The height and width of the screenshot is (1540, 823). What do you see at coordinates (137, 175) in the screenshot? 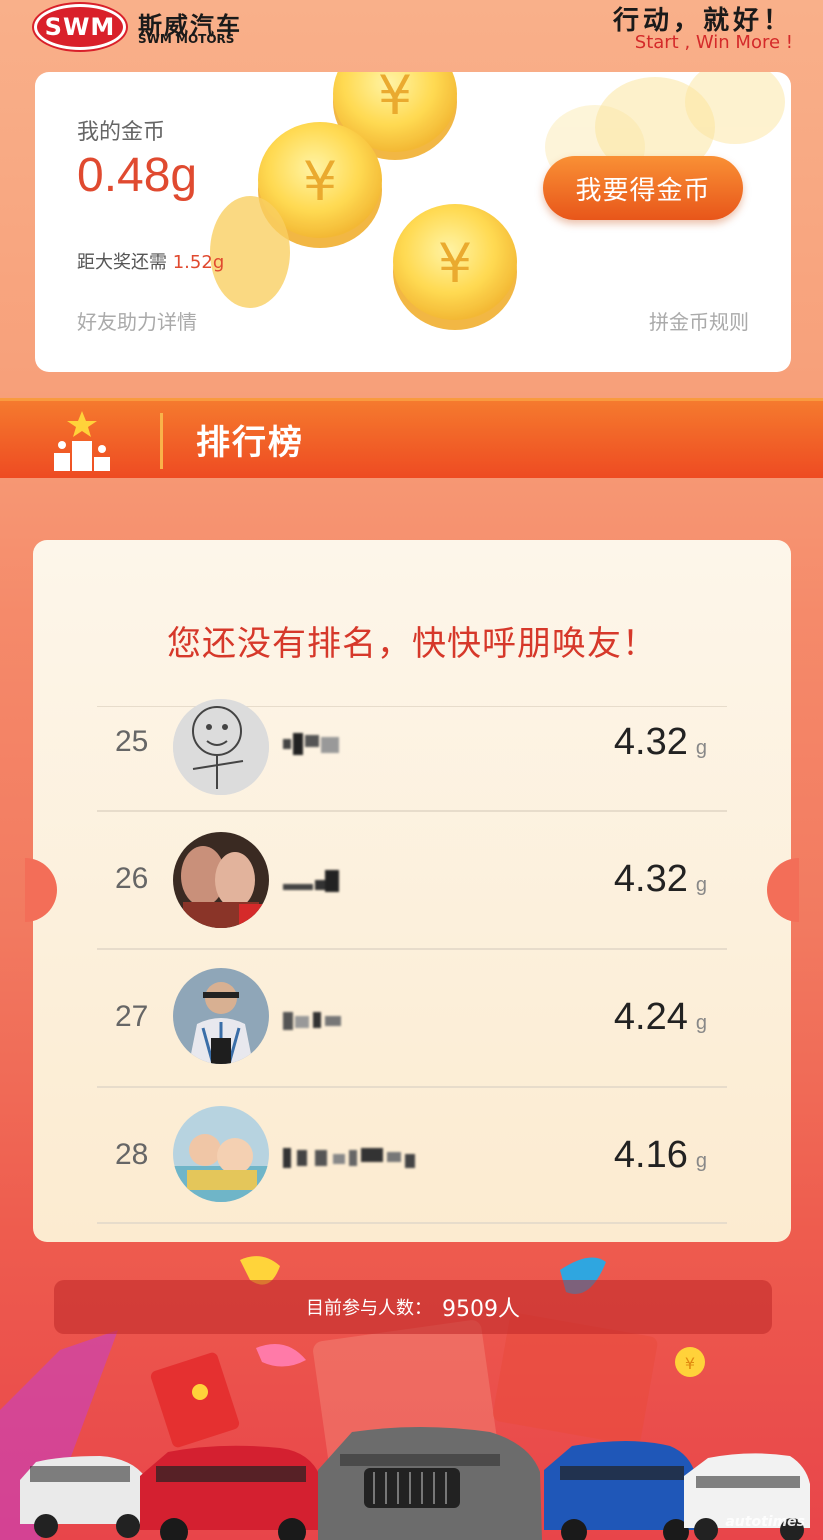
I see `my-gold-value: 0.48g` at bounding box center [137, 175].